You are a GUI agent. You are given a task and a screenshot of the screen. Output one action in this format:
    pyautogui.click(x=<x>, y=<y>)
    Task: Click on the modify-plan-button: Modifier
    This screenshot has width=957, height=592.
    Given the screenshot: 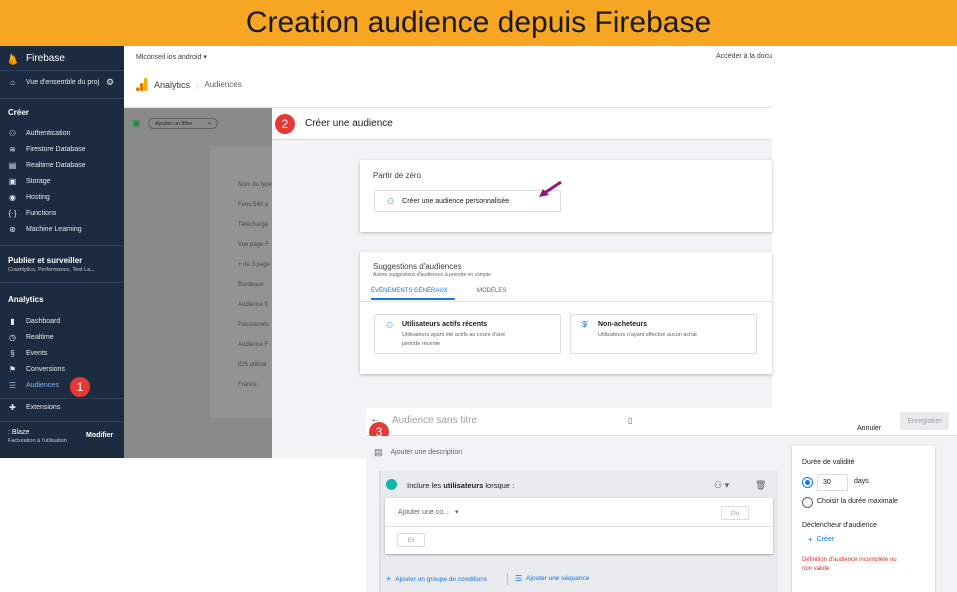 What is the action you would take?
    pyautogui.click(x=99, y=435)
    